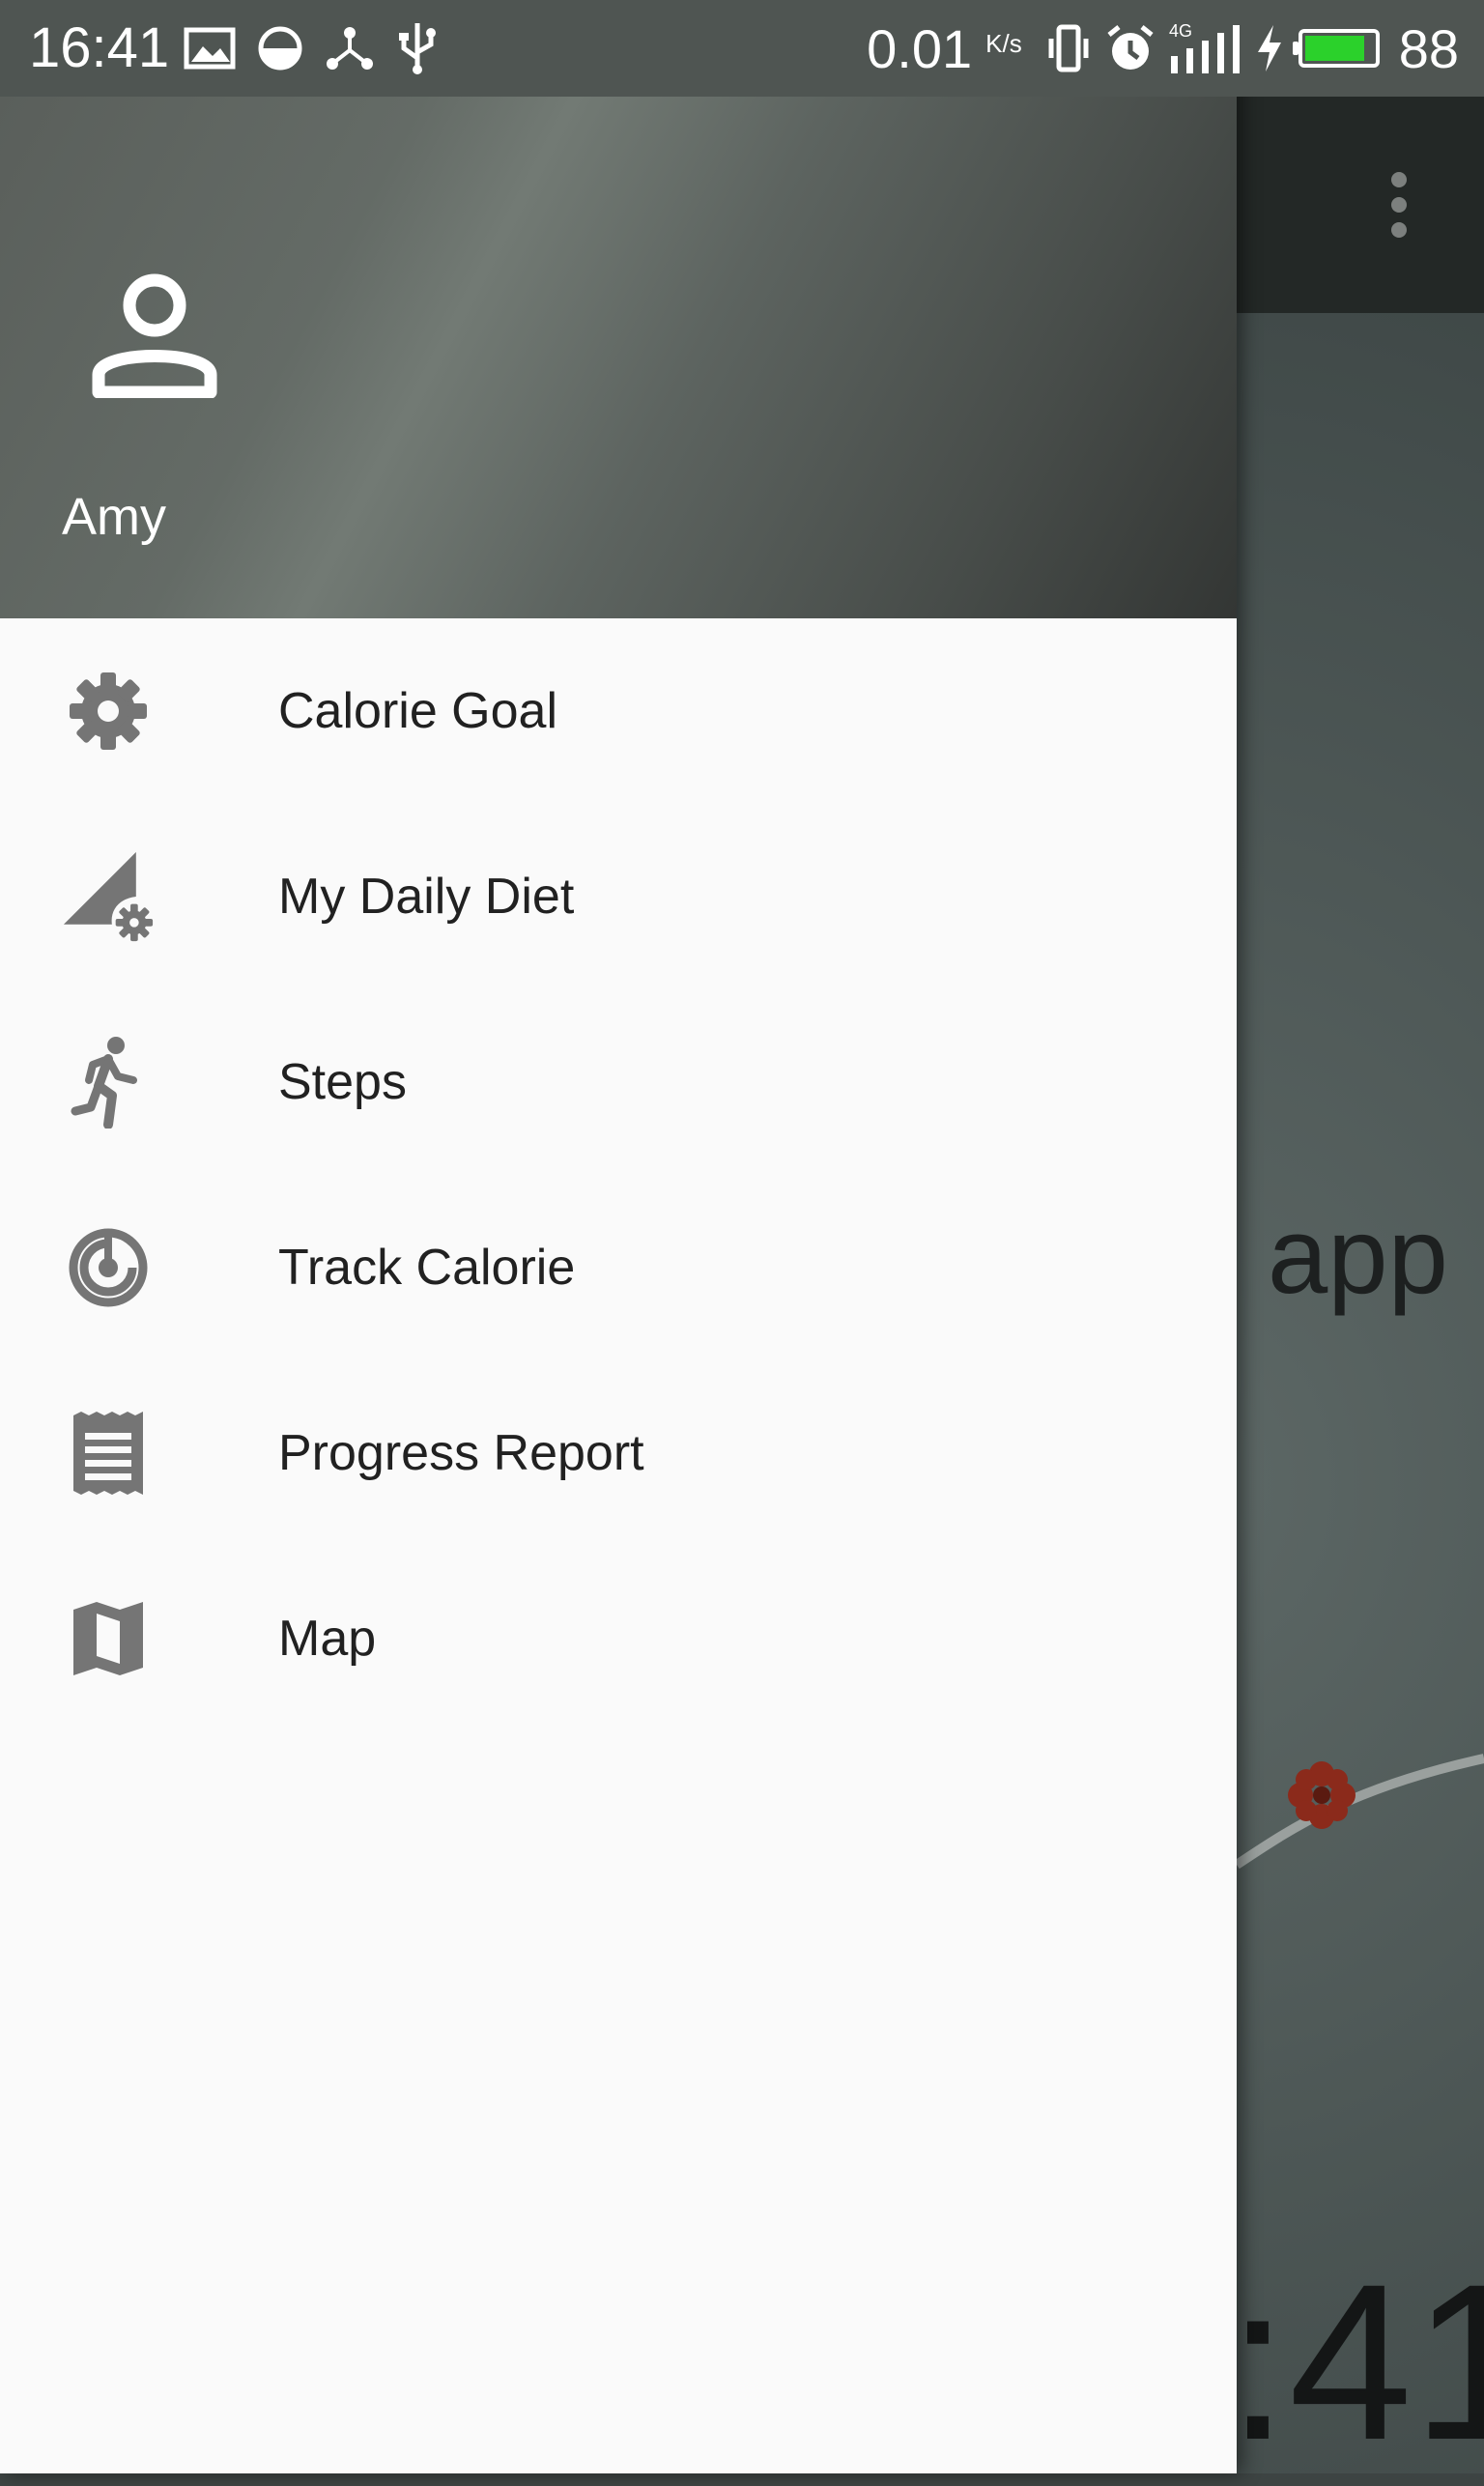  Describe the element at coordinates (1269, 48) in the screenshot. I see `charging-icon` at that location.